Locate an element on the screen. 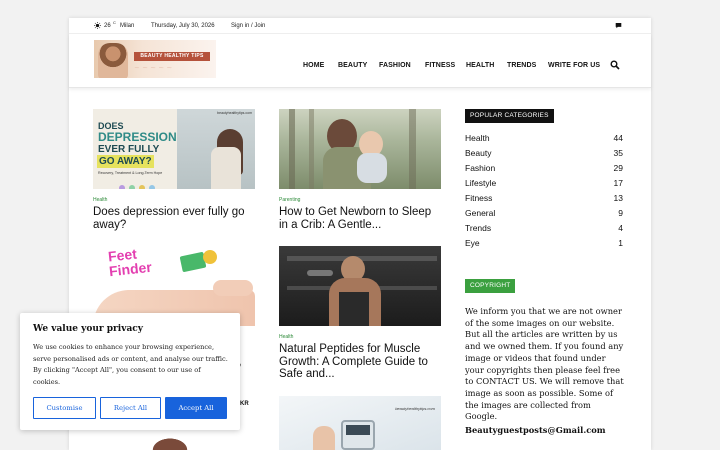  nav-write-for-us: WRITE FOR US is located at coordinates (574, 65).